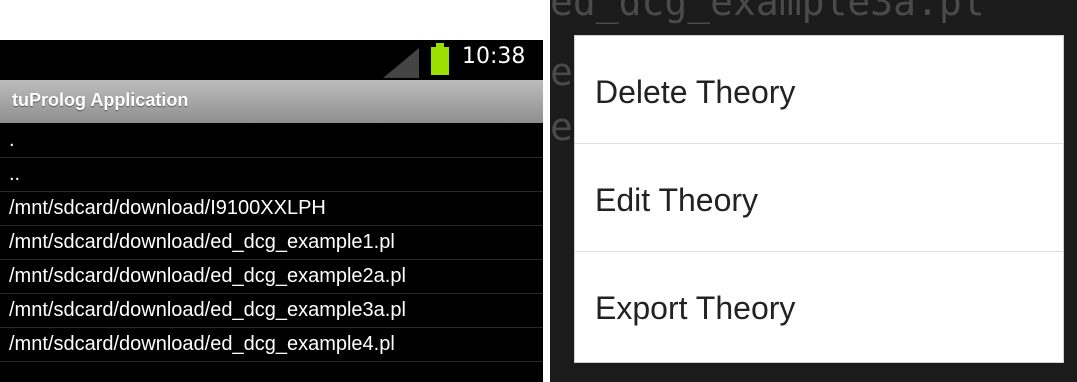 The height and width of the screenshot is (382, 1077). I want to click on file-row-parent-dir: .., so click(271, 175).